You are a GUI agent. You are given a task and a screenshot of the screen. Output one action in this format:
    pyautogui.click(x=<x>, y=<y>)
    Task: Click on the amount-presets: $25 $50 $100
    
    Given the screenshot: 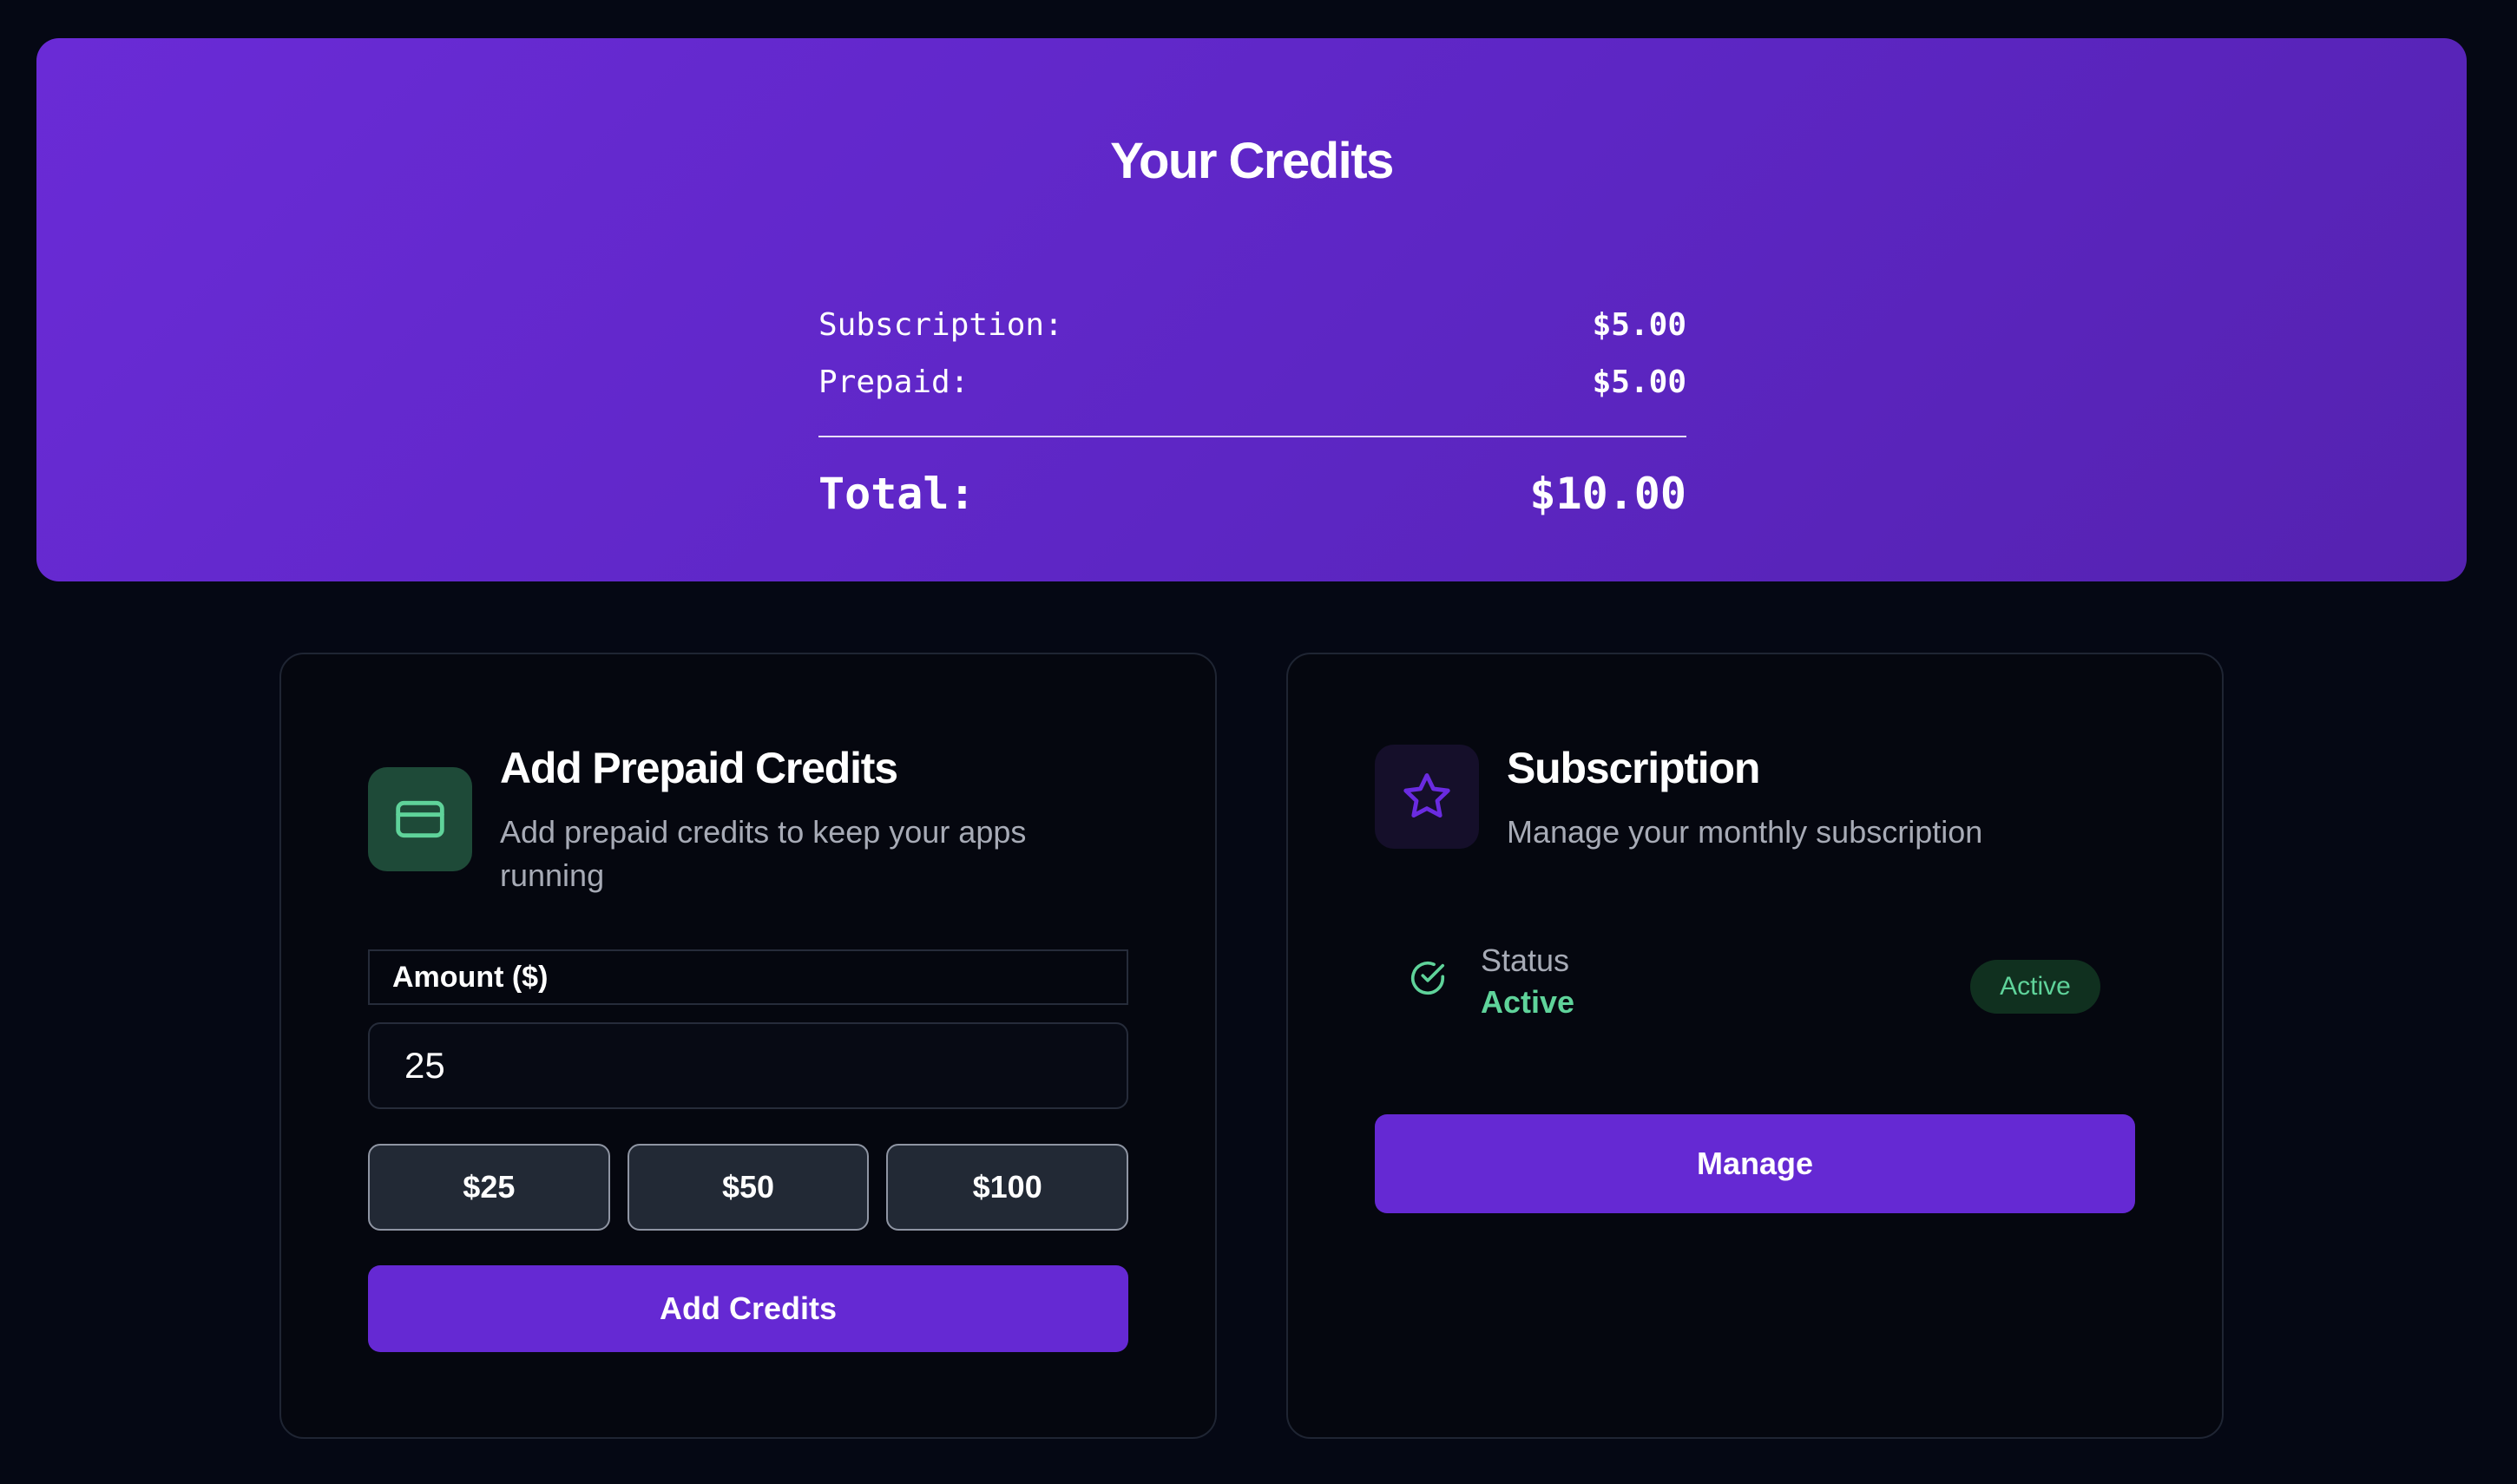 What is the action you would take?
    pyautogui.click(x=748, y=1187)
    